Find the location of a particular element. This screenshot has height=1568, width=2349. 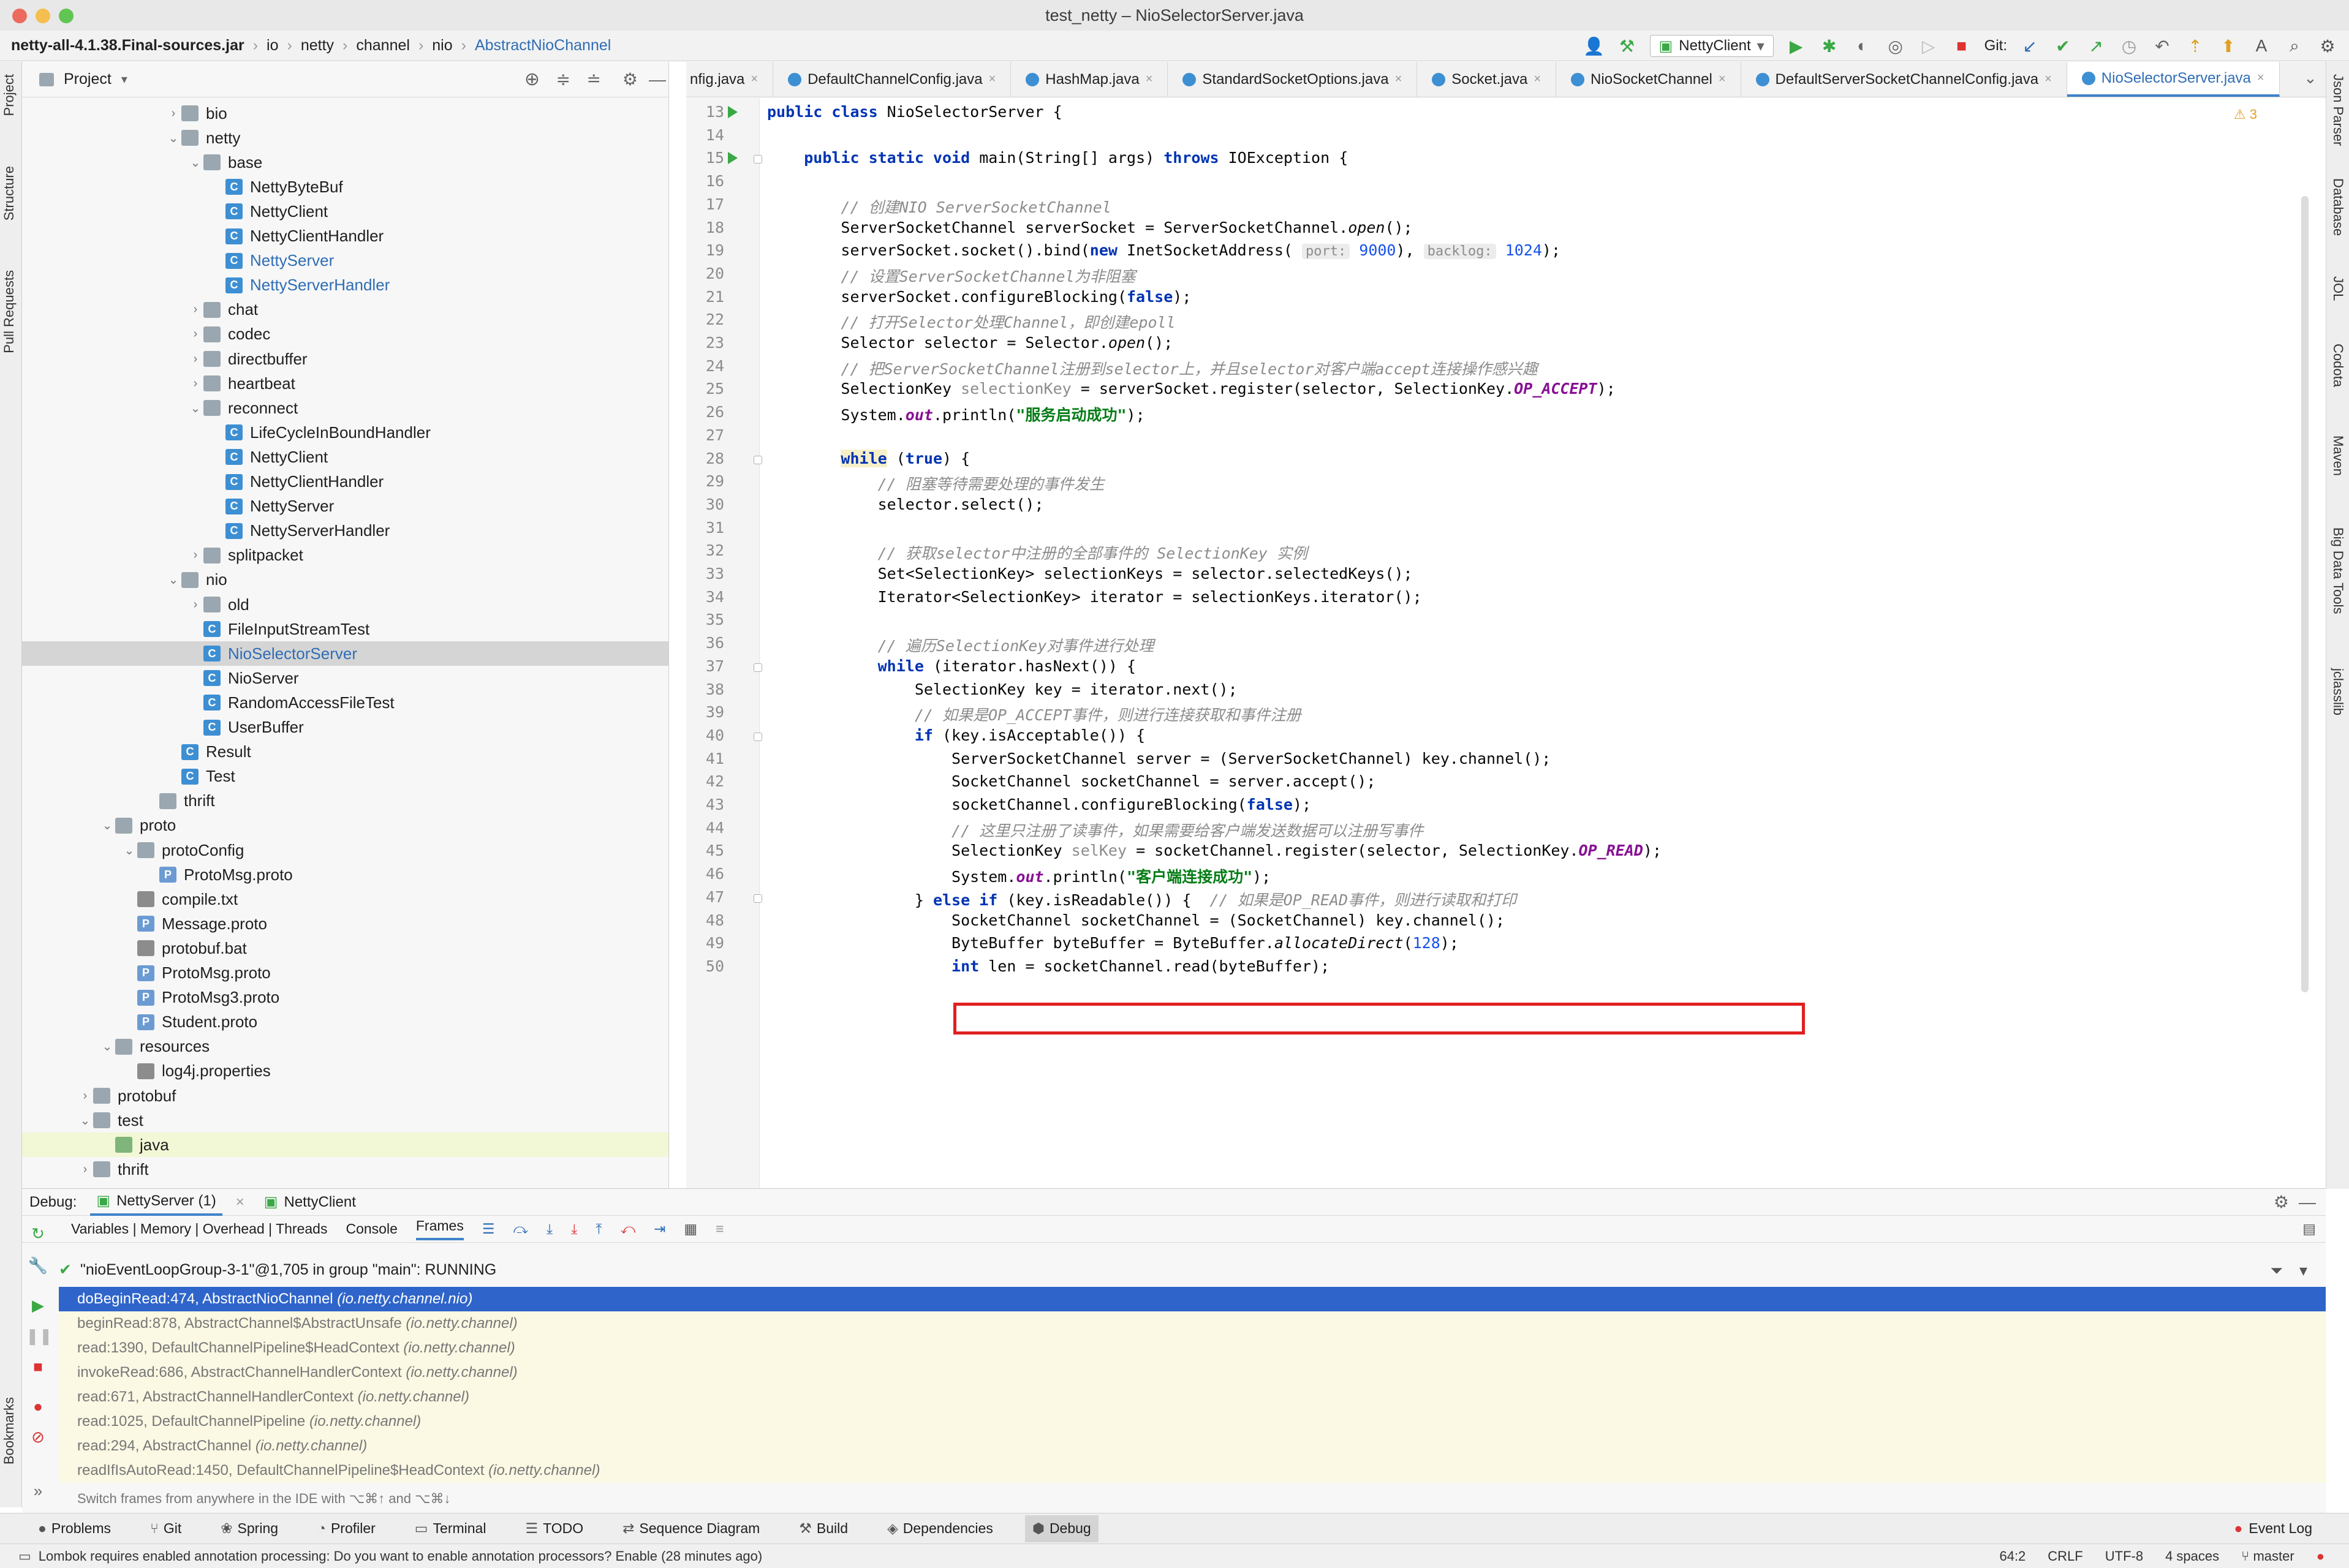

tree-item: › directbuffer is located at coordinates (247, 359).